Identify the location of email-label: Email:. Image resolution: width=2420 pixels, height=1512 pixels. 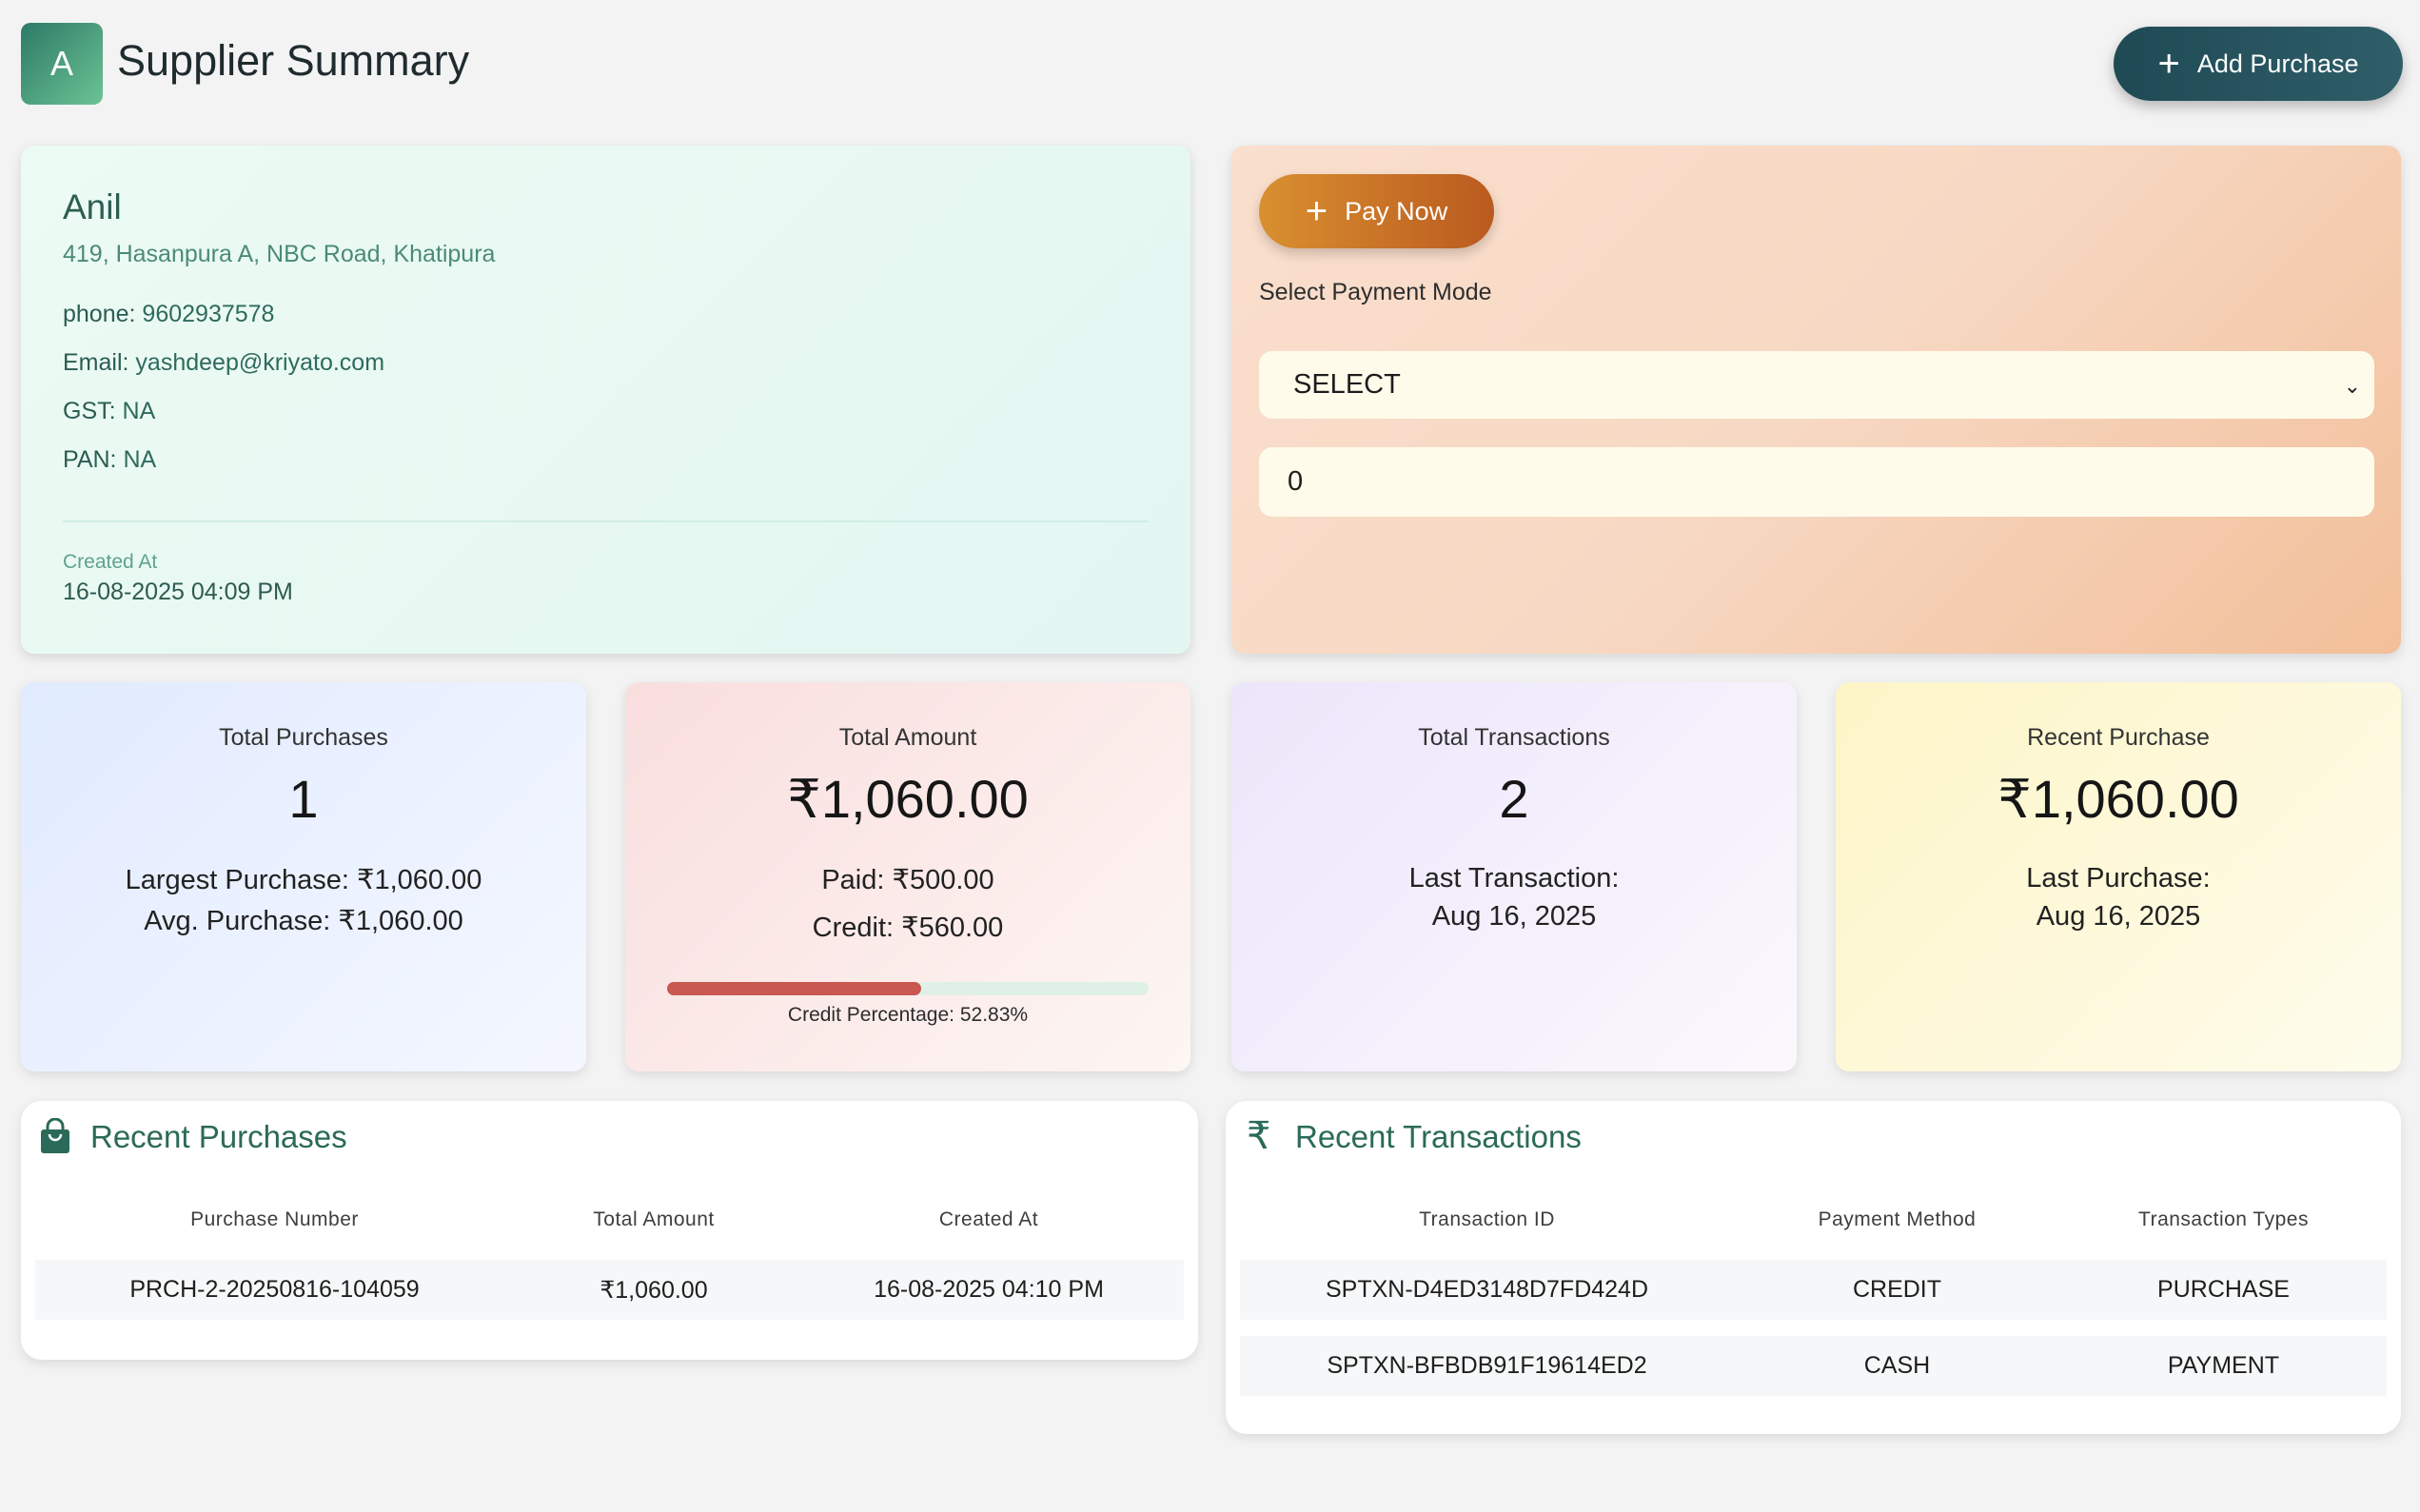
(96, 362).